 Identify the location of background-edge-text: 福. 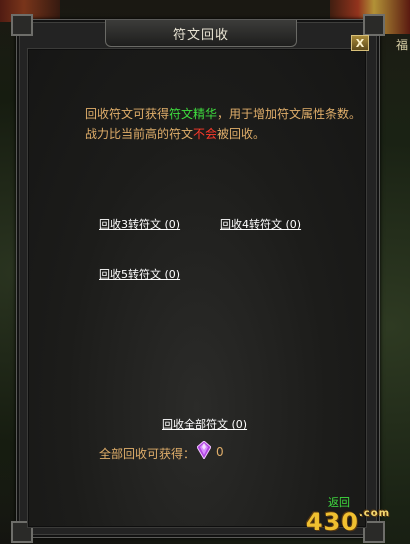
(401, 45).